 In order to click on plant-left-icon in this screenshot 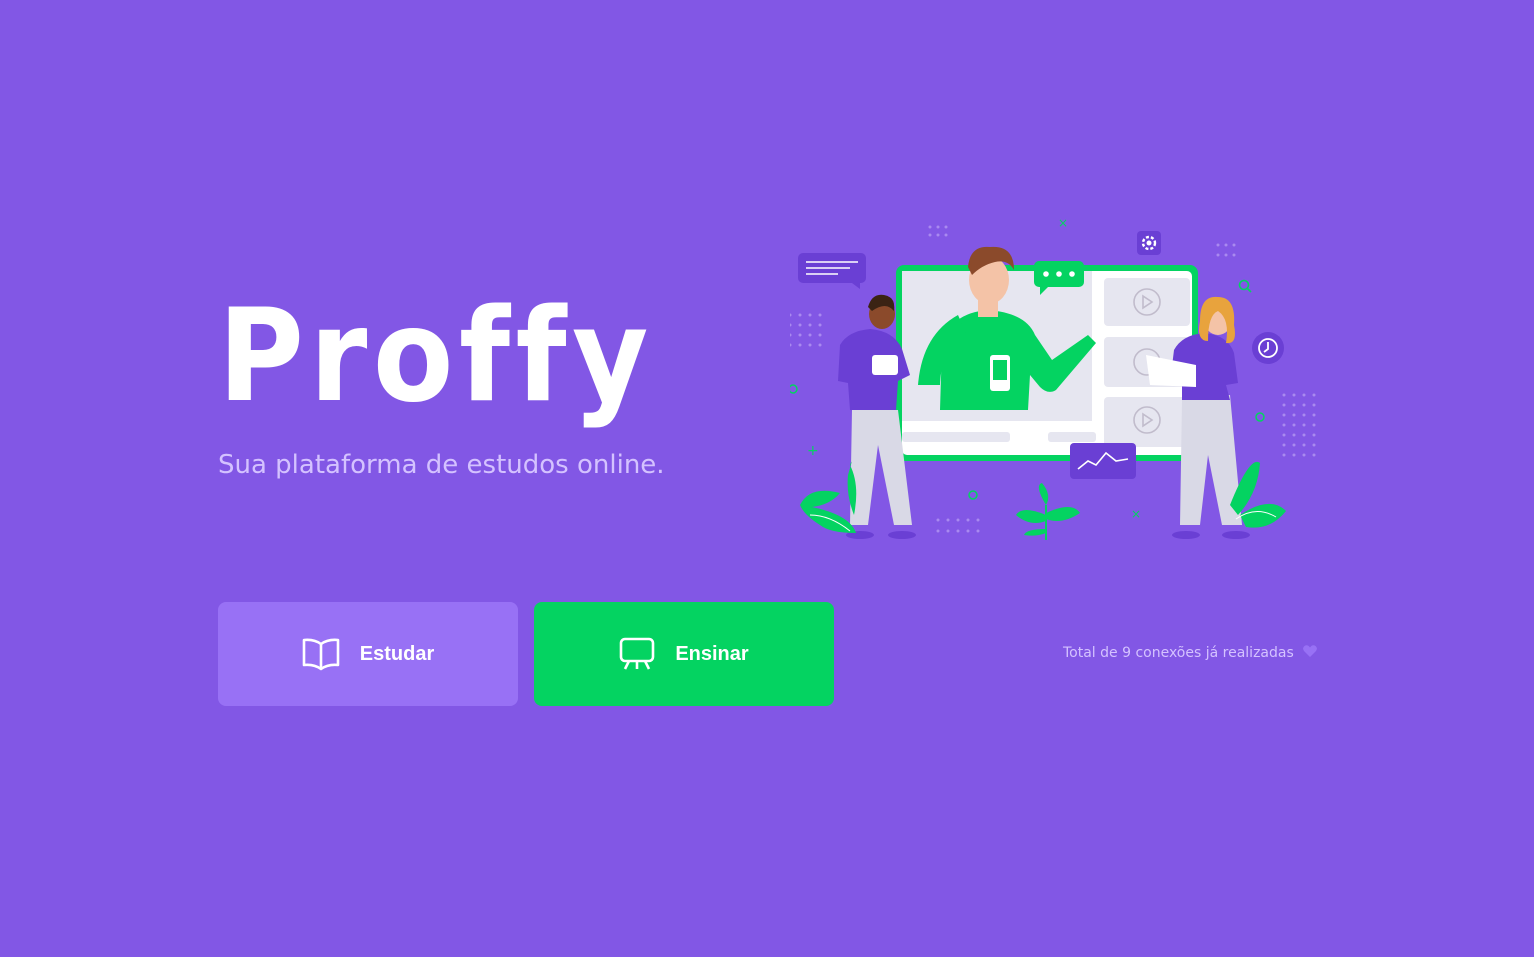, I will do `click(828, 497)`.